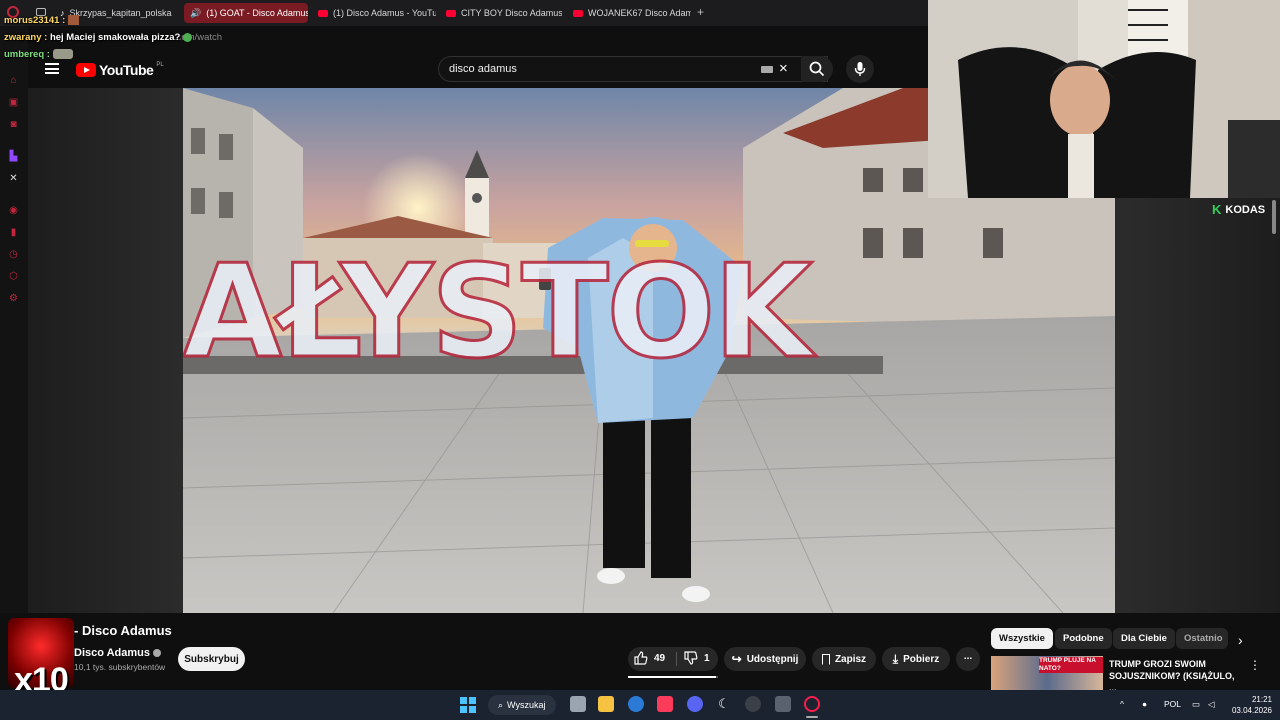 The width and height of the screenshot is (1280, 720). Describe the element at coordinates (468, 705) in the screenshot. I see `windows-start-icon` at that location.